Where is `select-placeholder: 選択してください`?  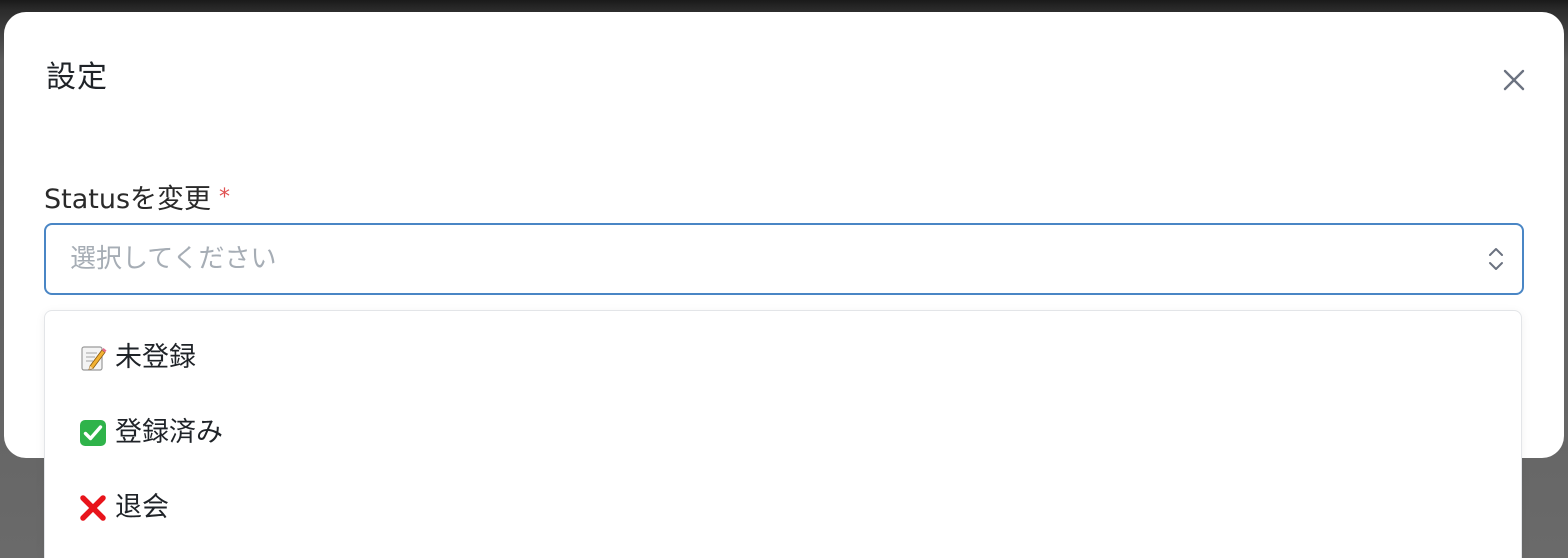
select-placeholder: 選択してください is located at coordinates (173, 259).